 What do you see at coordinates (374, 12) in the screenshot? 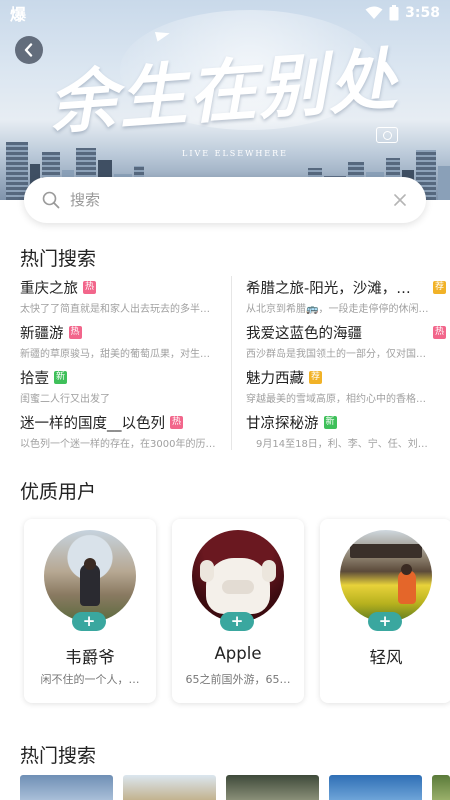
I see `wifi-icon` at bounding box center [374, 12].